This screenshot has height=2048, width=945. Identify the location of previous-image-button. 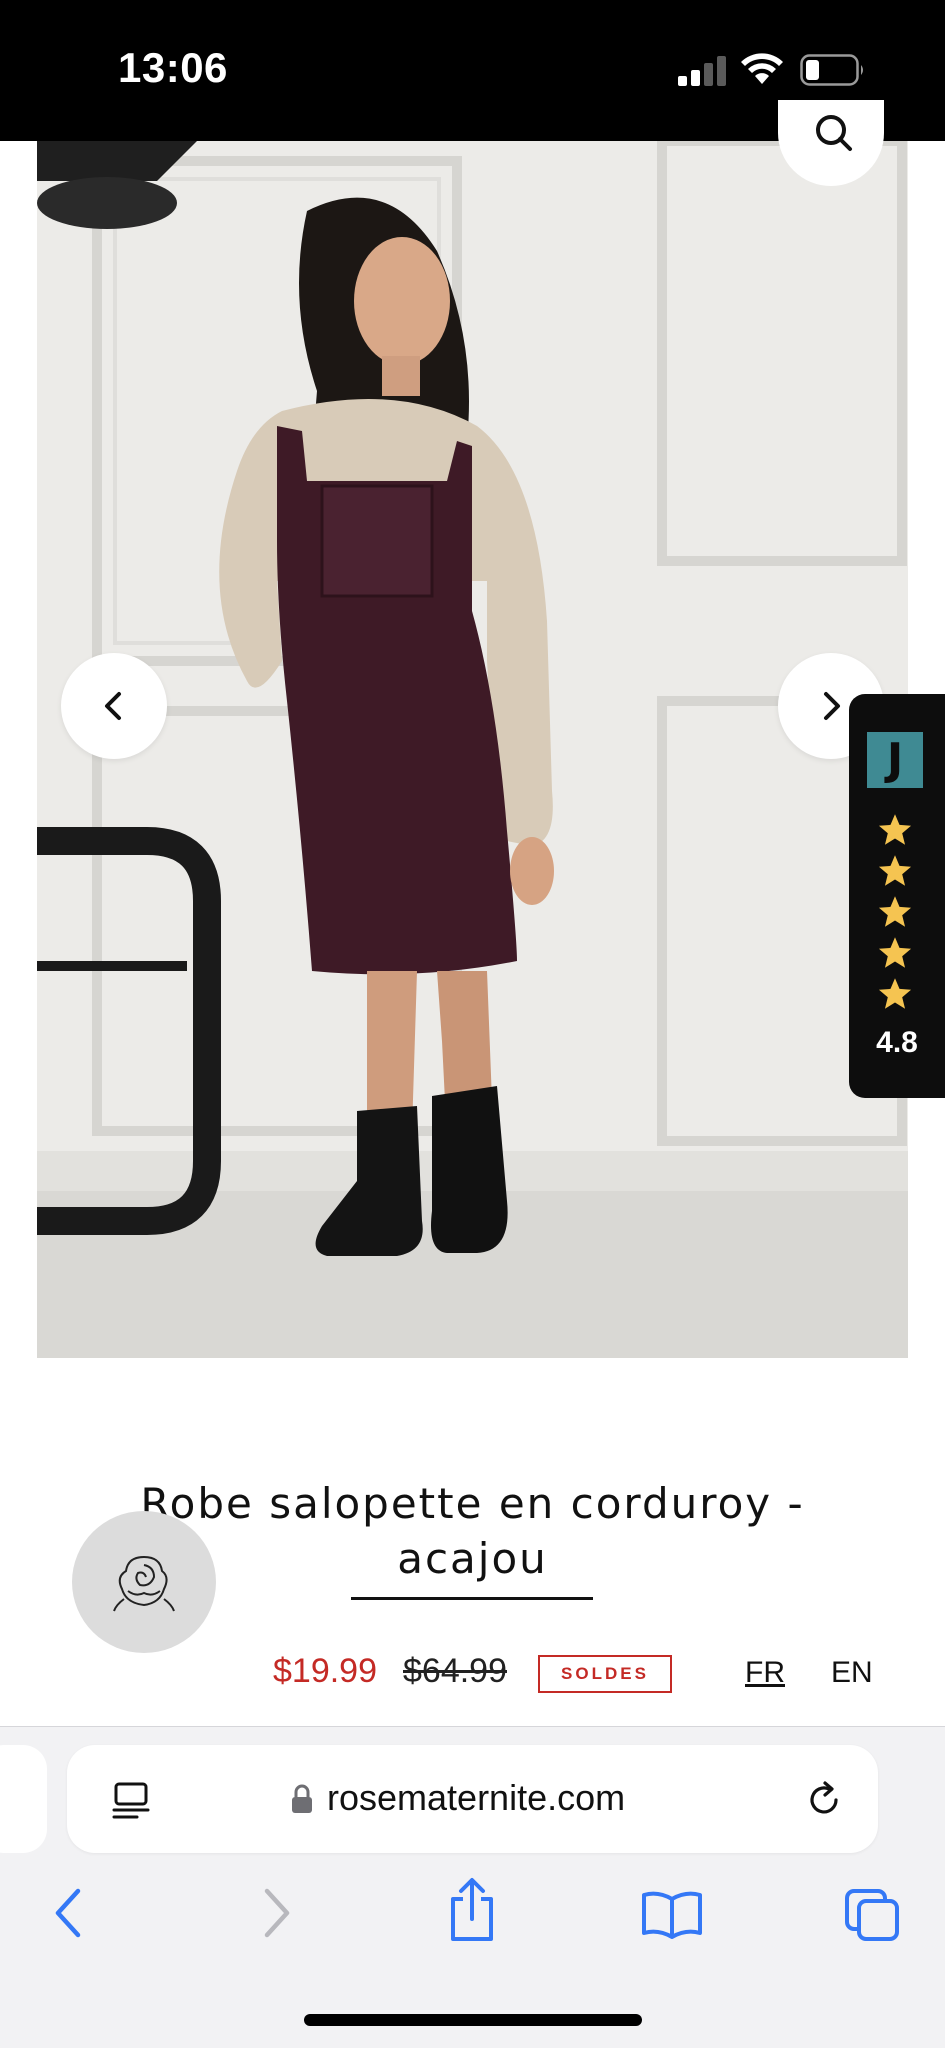
(114, 706).